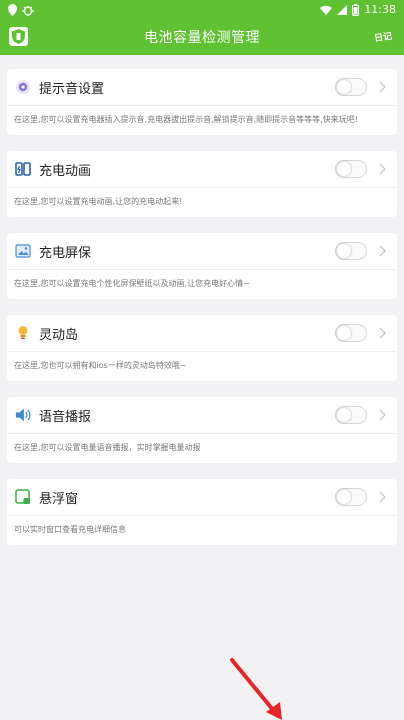 The image size is (404, 720). Describe the element at coordinates (59, 499) in the screenshot. I see `setting-title: 悬浮窗` at that location.